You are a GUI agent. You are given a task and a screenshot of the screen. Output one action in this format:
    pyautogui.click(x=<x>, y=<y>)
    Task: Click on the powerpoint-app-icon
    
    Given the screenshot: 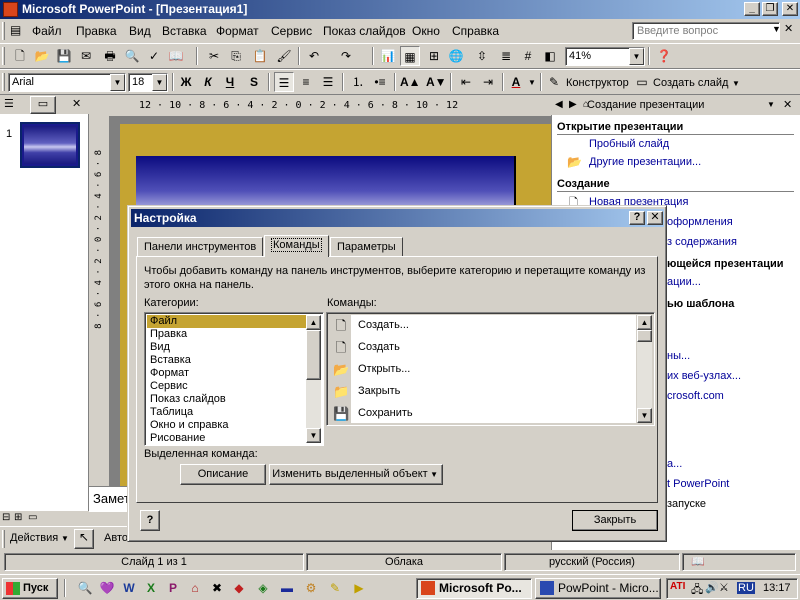 What is the action you would take?
    pyautogui.click(x=10, y=9)
    